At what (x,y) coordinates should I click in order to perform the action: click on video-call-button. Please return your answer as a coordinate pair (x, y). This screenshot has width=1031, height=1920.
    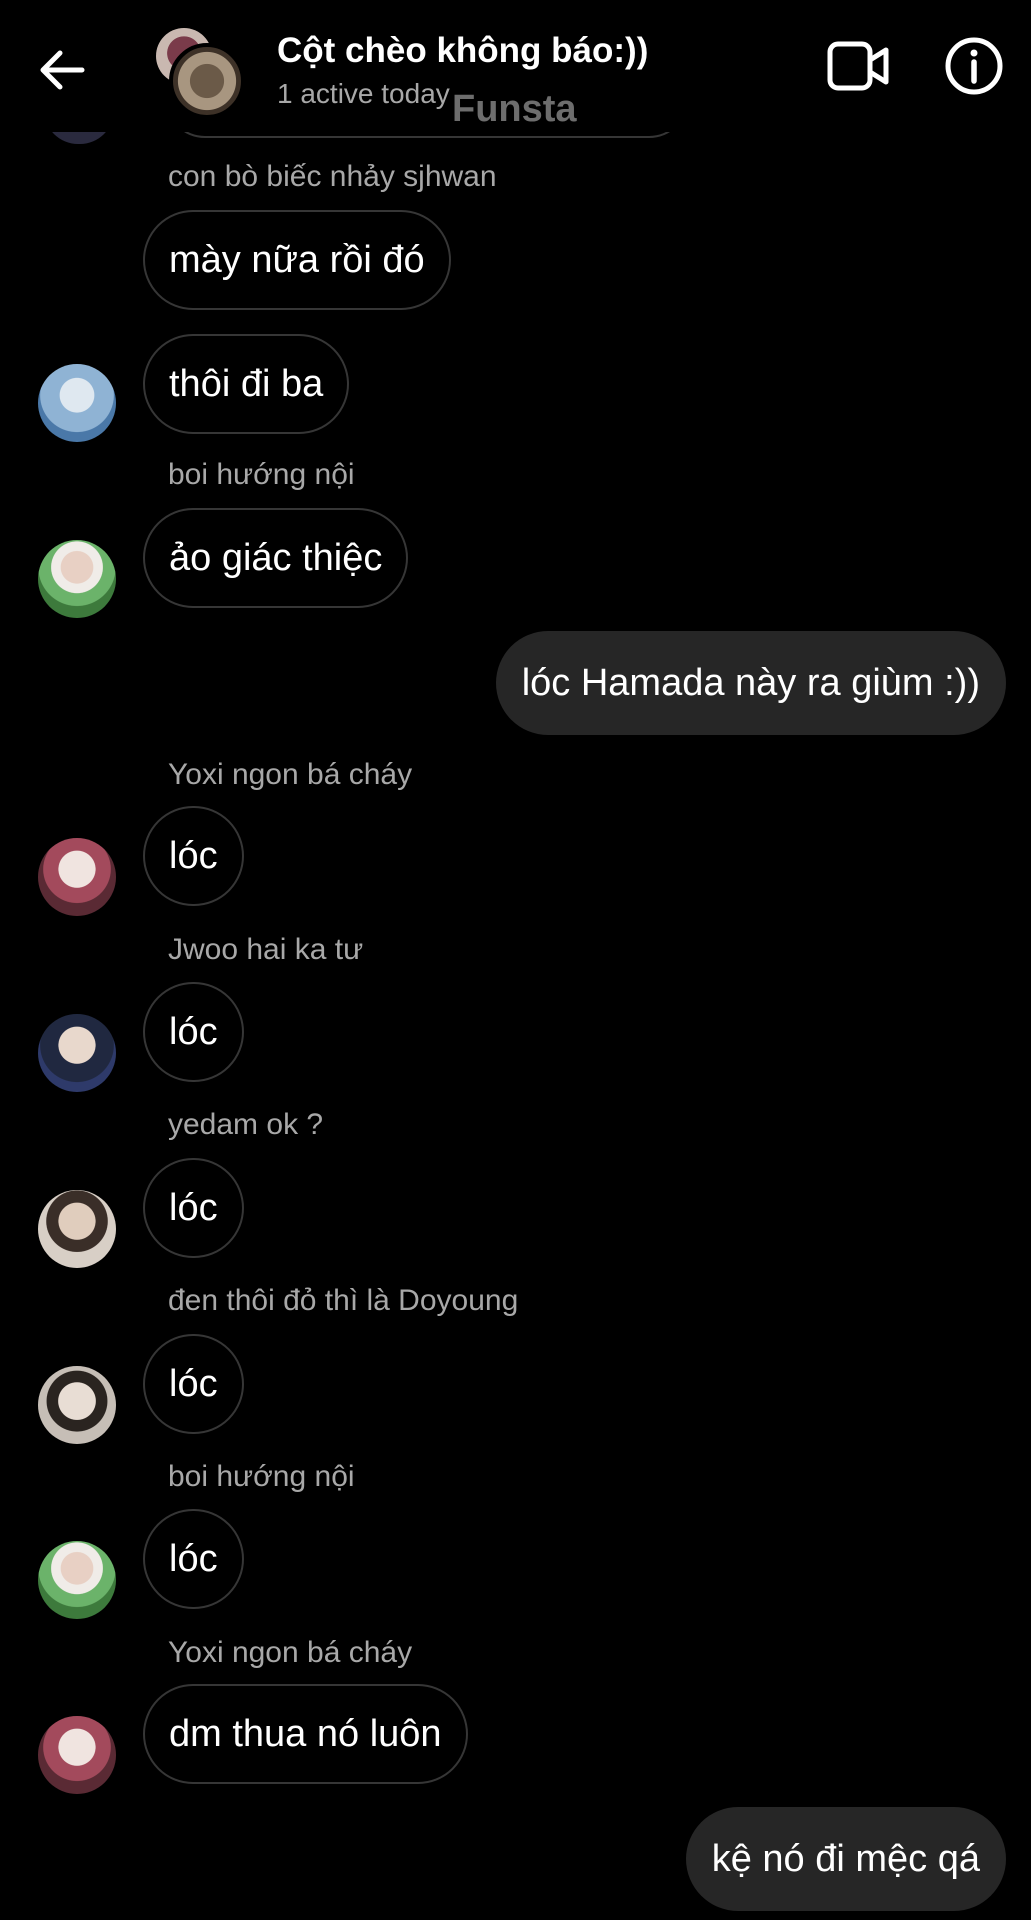
    Looking at the image, I should click on (859, 66).